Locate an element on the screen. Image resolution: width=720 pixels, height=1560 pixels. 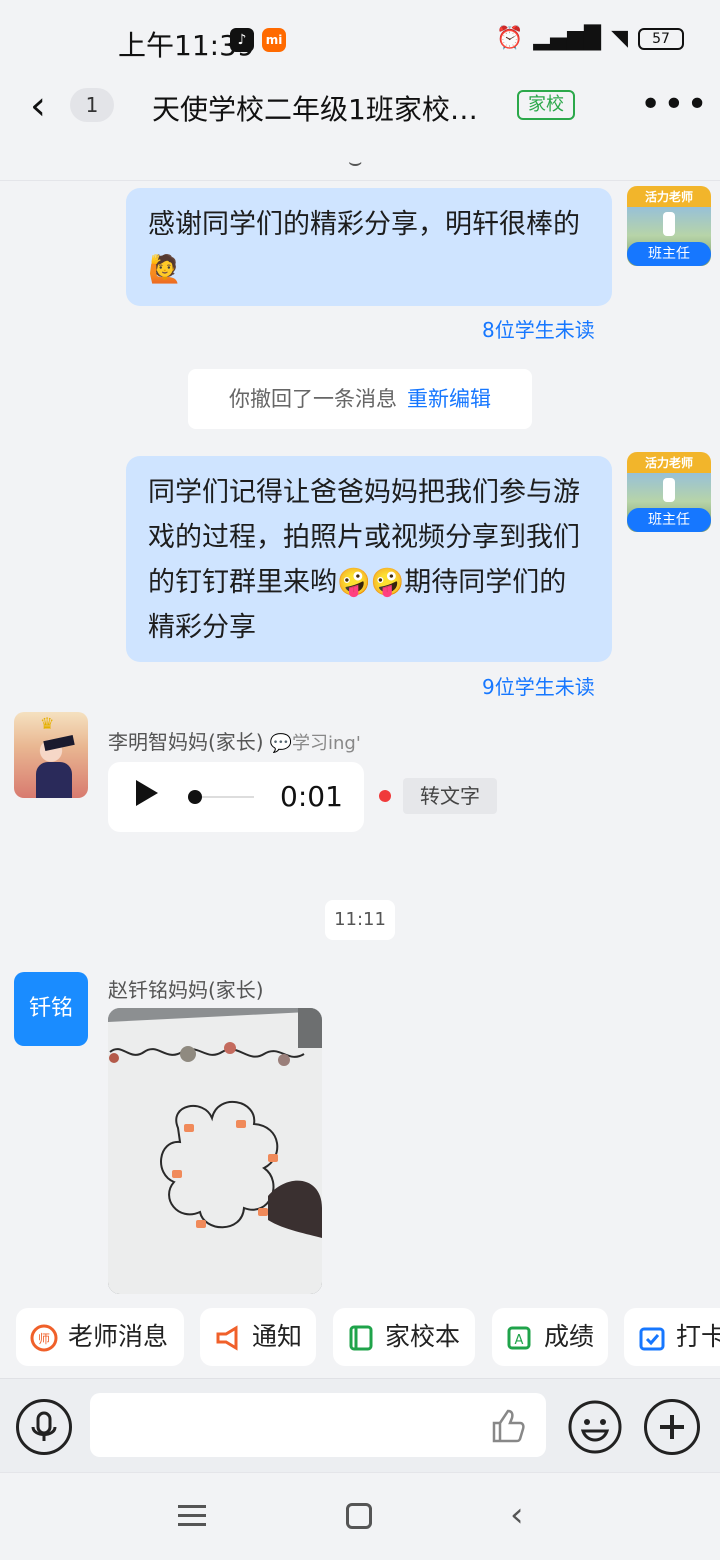
unread-count-badge: 1 is located at coordinates (92, 105).